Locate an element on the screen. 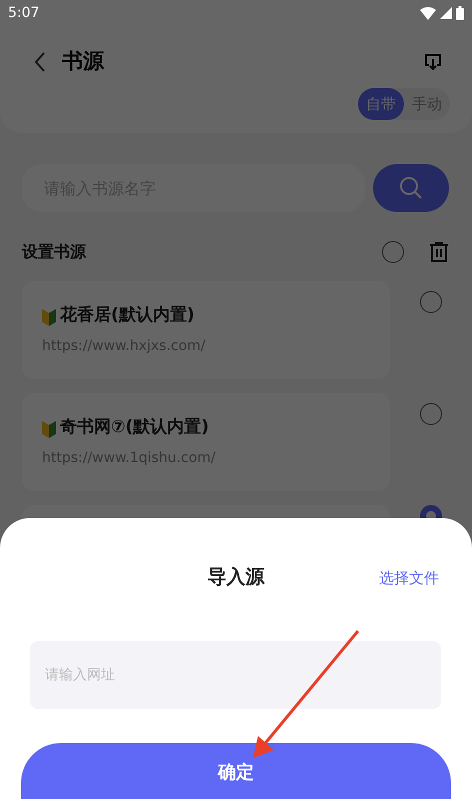 The height and width of the screenshot is (799, 472). choose-file-link: 选择文件 is located at coordinates (409, 578).